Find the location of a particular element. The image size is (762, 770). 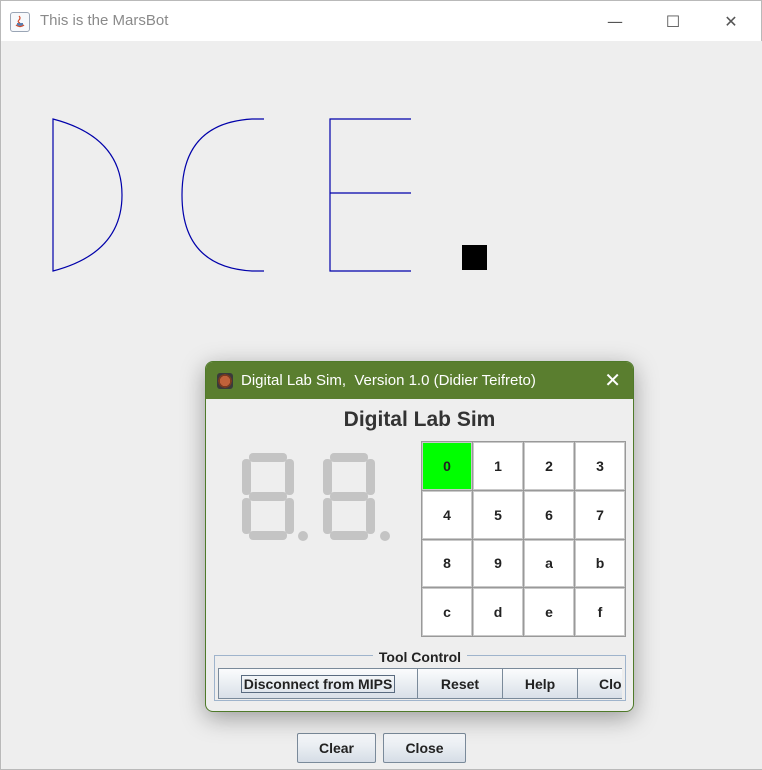

reset-button: Reset is located at coordinates (460, 683).